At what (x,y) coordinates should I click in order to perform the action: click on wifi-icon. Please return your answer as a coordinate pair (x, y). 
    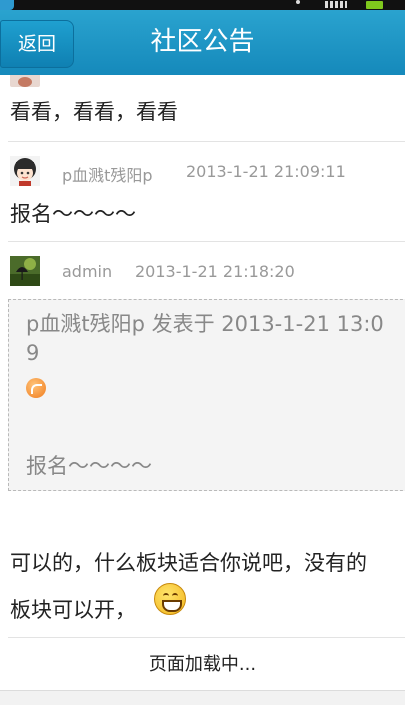
    Looking at the image, I should click on (298, 2).